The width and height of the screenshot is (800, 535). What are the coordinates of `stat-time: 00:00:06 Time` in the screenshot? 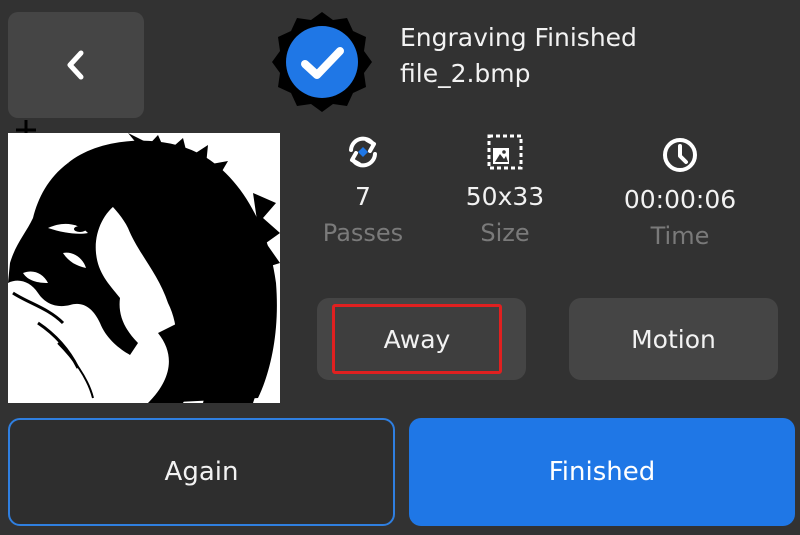 It's located at (680, 193).